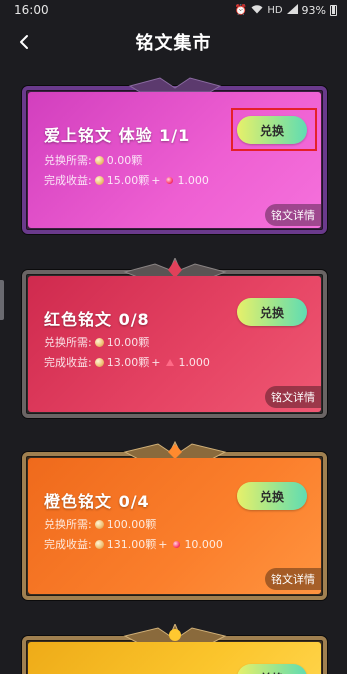 The image size is (347, 674). I want to click on income-line: 完成收益: 13.00颗 + 1.000, so click(127, 362).